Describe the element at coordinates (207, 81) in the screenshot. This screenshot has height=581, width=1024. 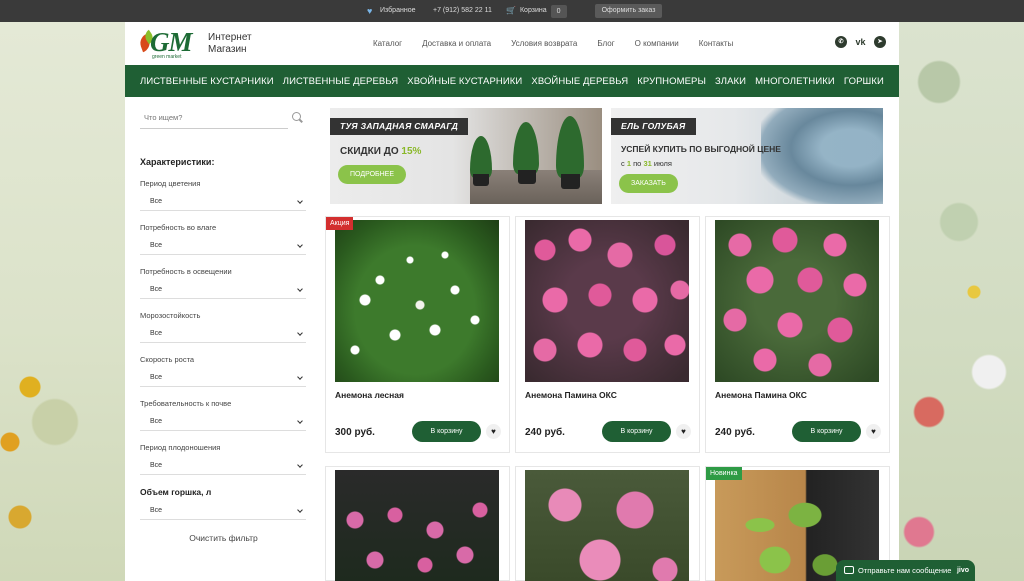
I see `category-deciduous-shrubs: ЛИСТВЕННЫЕ КУСТАРНИКИ` at that location.